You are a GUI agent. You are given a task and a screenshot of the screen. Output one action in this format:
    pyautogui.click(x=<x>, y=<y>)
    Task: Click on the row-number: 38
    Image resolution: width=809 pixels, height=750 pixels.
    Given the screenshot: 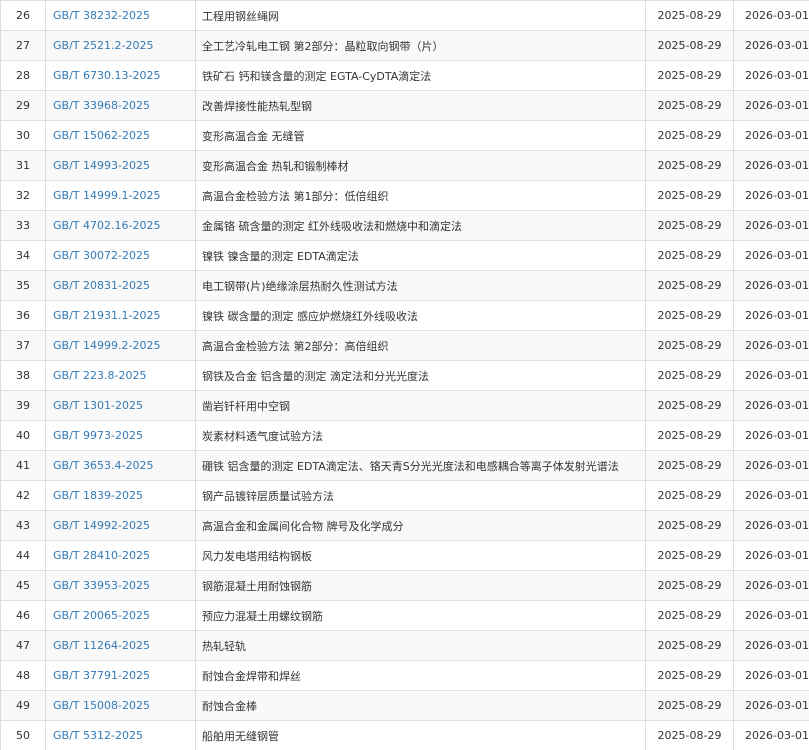 What is the action you would take?
    pyautogui.click(x=23, y=376)
    